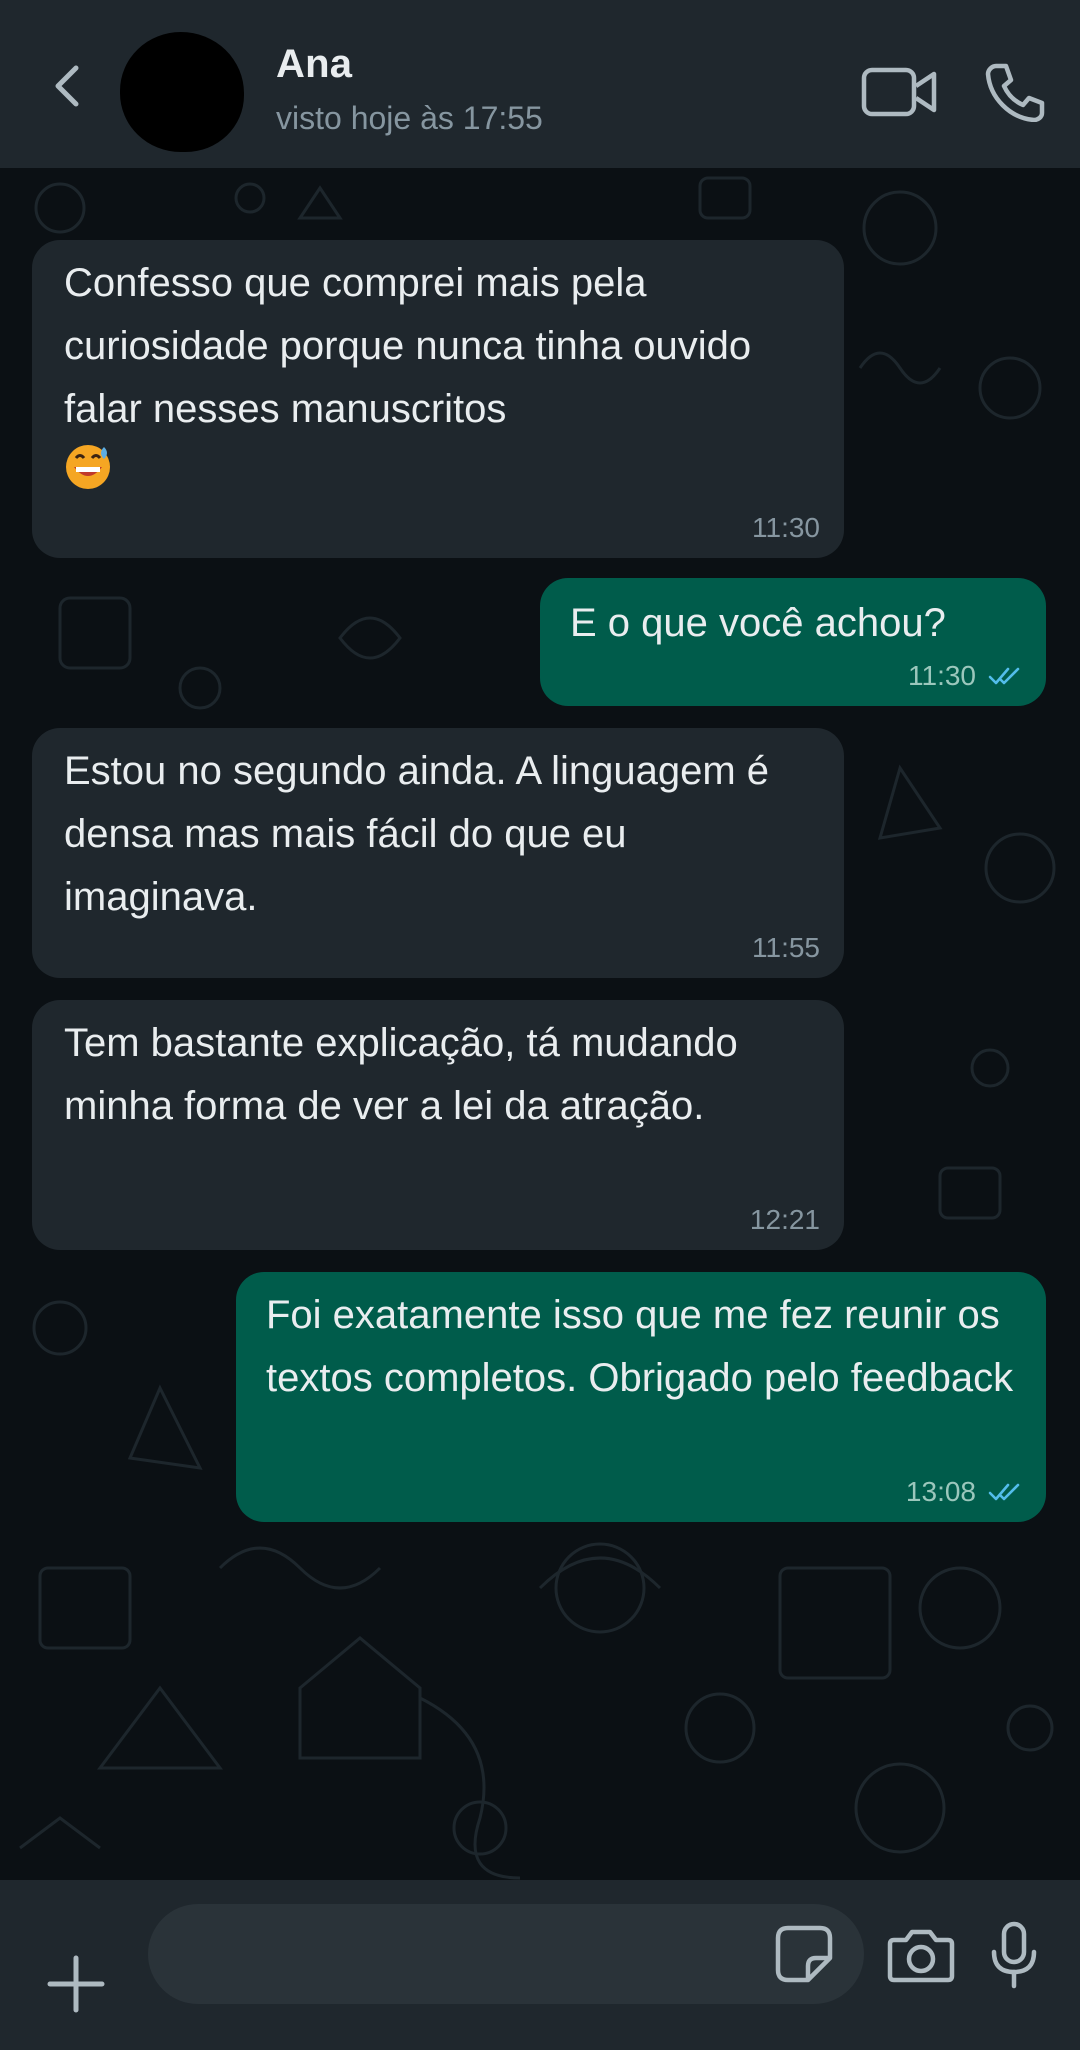 Image resolution: width=1080 pixels, height=2050 pixels. I want to click on back-button, so click(68, 86).